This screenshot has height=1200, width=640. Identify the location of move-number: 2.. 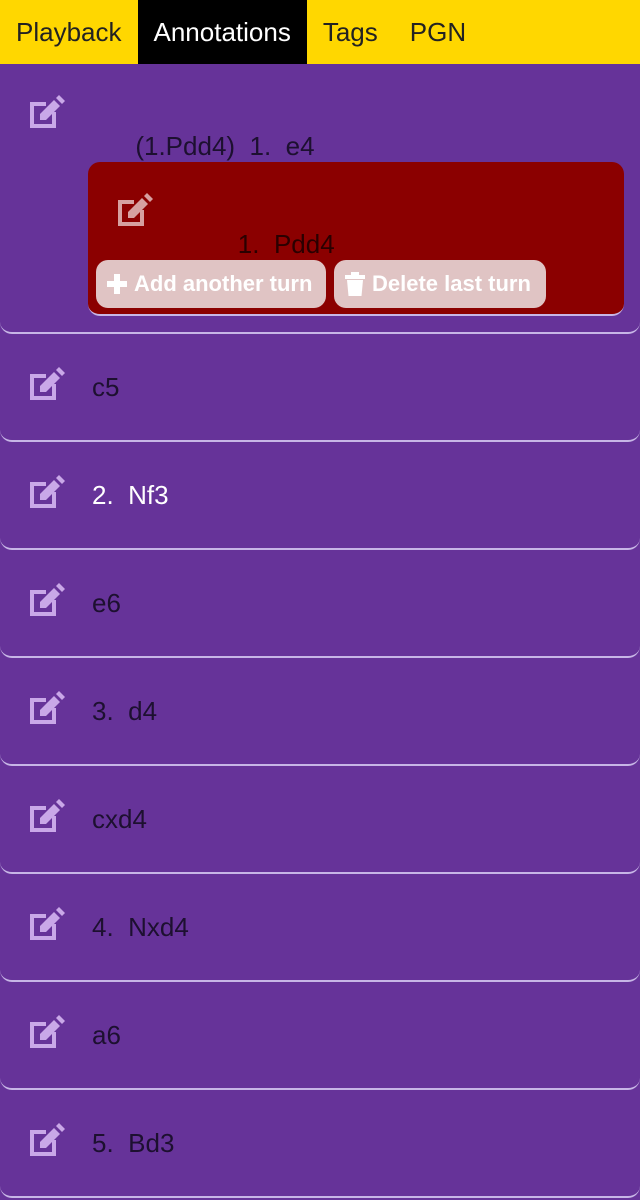
(103, 495).